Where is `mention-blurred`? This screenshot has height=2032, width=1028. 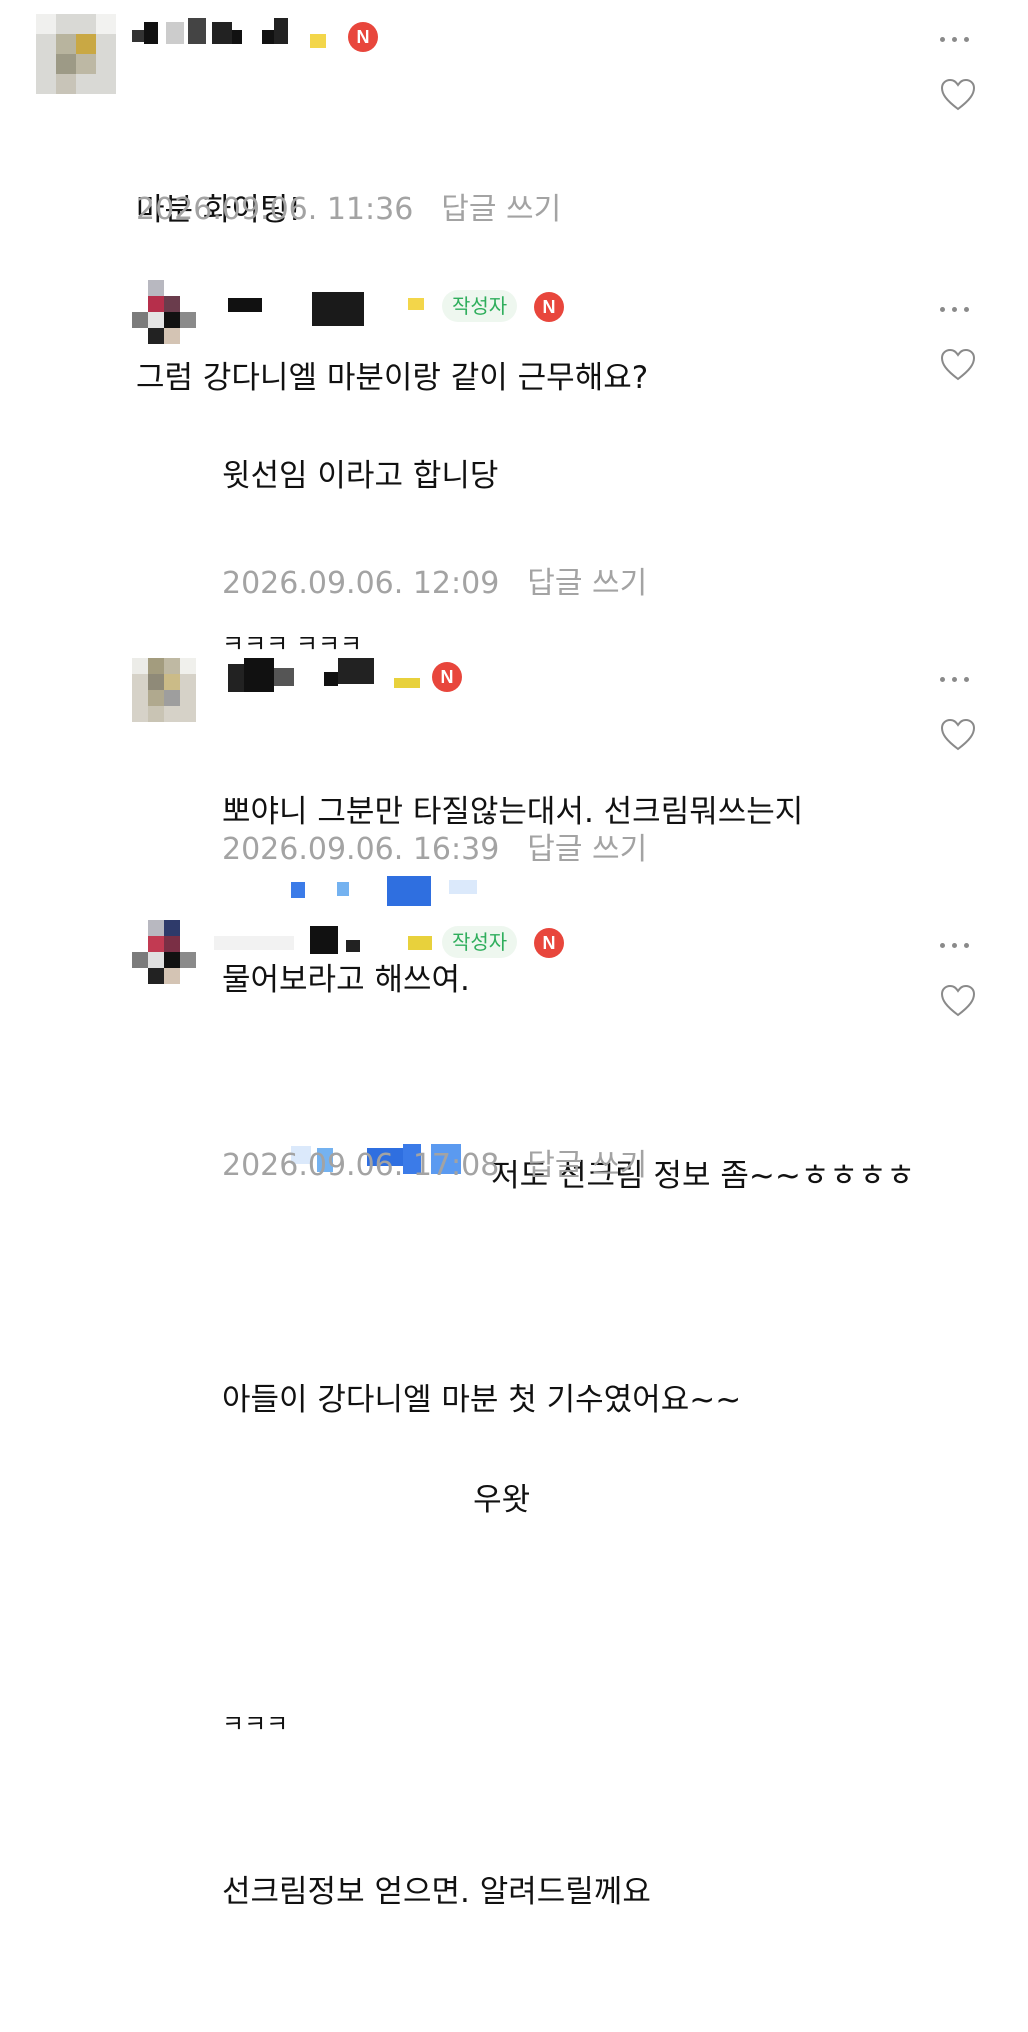
mention-blurred is located at coordinates (383, 889).